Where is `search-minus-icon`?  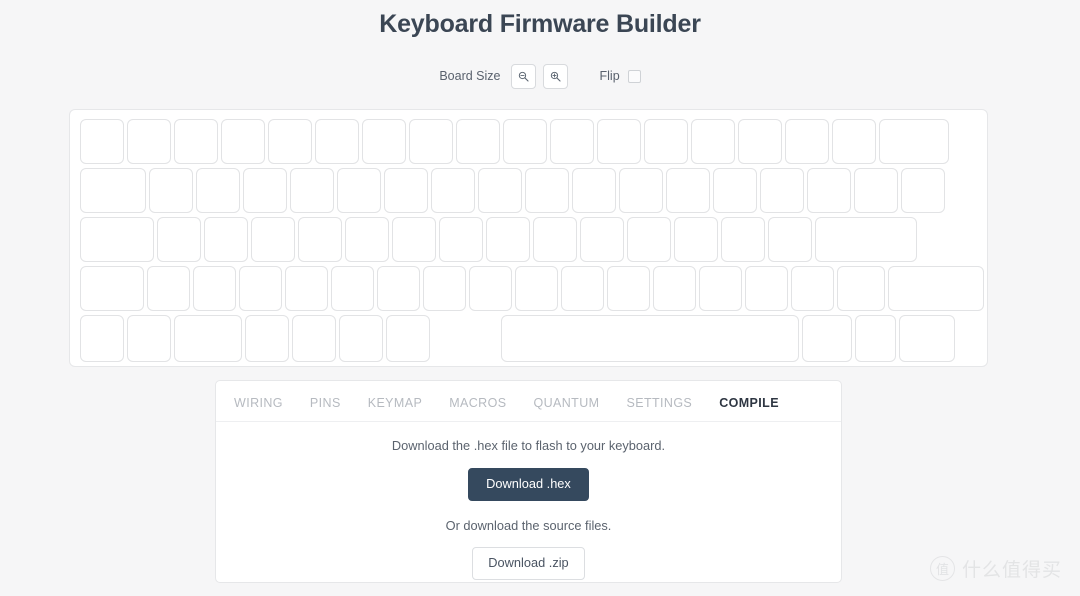
search-minus-icon is located at coordinates (523, 76).